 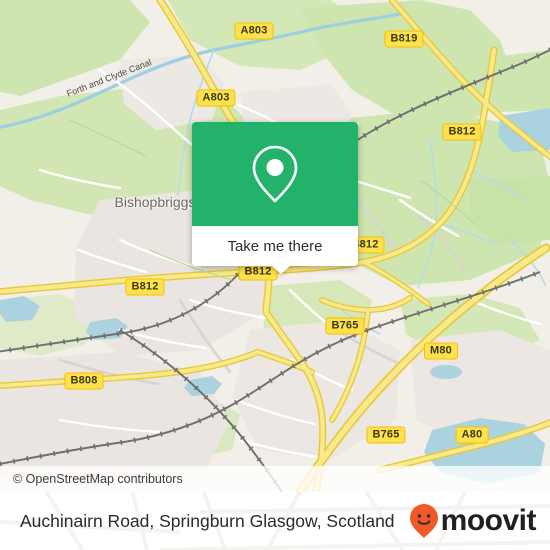 What do you see at coordinates (275, 479) in the screenshot?
I see `map-attribution-bar: © OpenStreetMap contributors` at bounding box center [275, 479].